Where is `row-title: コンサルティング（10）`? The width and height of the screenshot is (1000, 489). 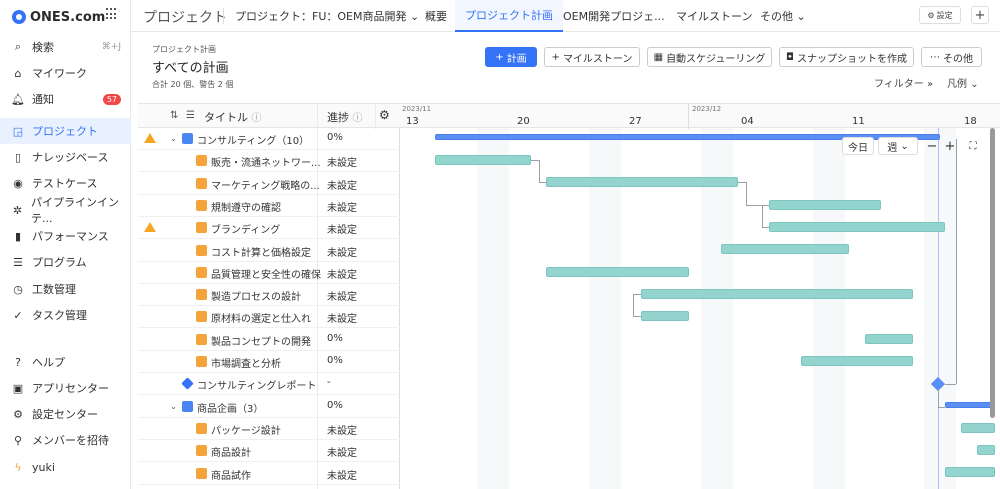 row-title: コンサルティング（10） is located at coordinates (257, 139).